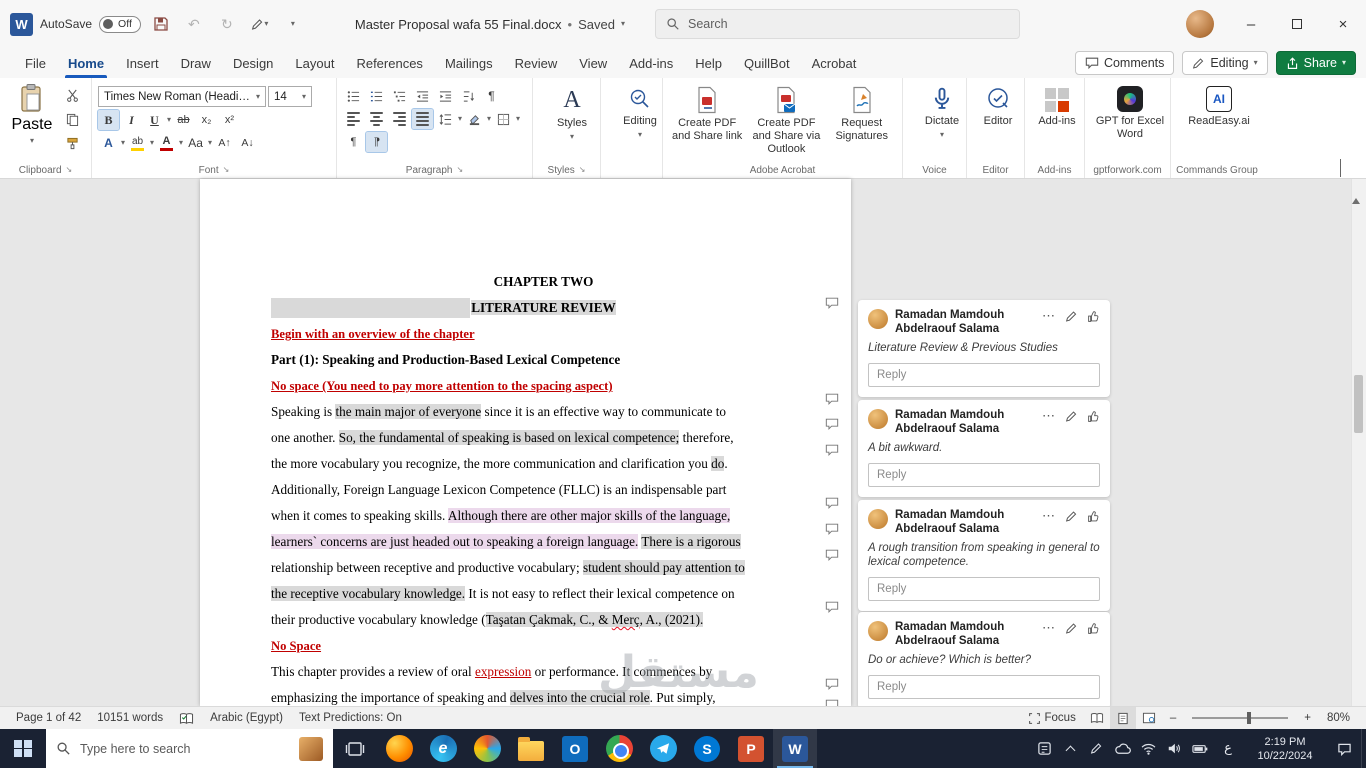 The height and width of the screenshot is (768, 1366). I want to click on word-taskbar-icon: W, so click(795, 748).